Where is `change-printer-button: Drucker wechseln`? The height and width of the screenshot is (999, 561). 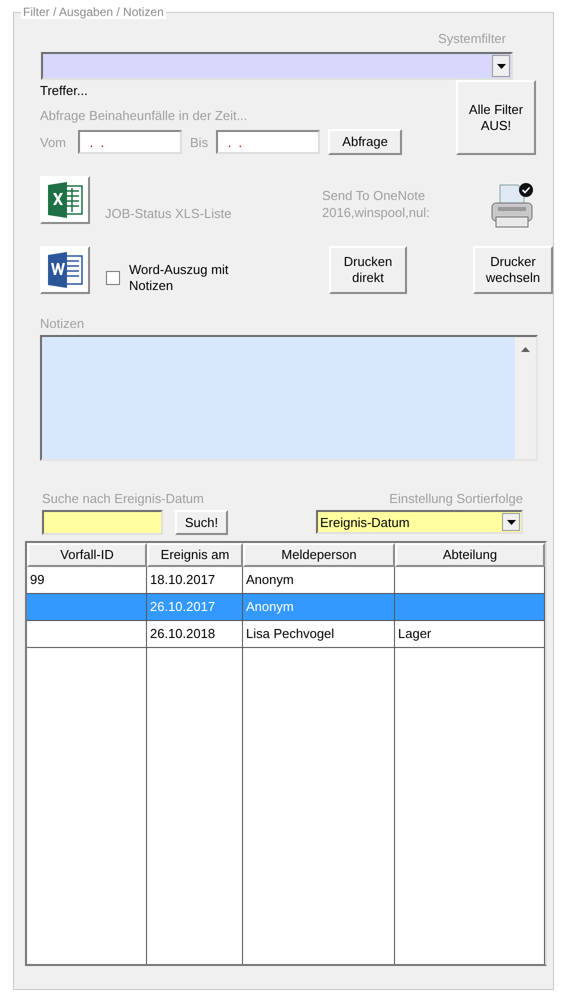 change-printer-button: Drucker wechseln is located at coordinates (513, 270).